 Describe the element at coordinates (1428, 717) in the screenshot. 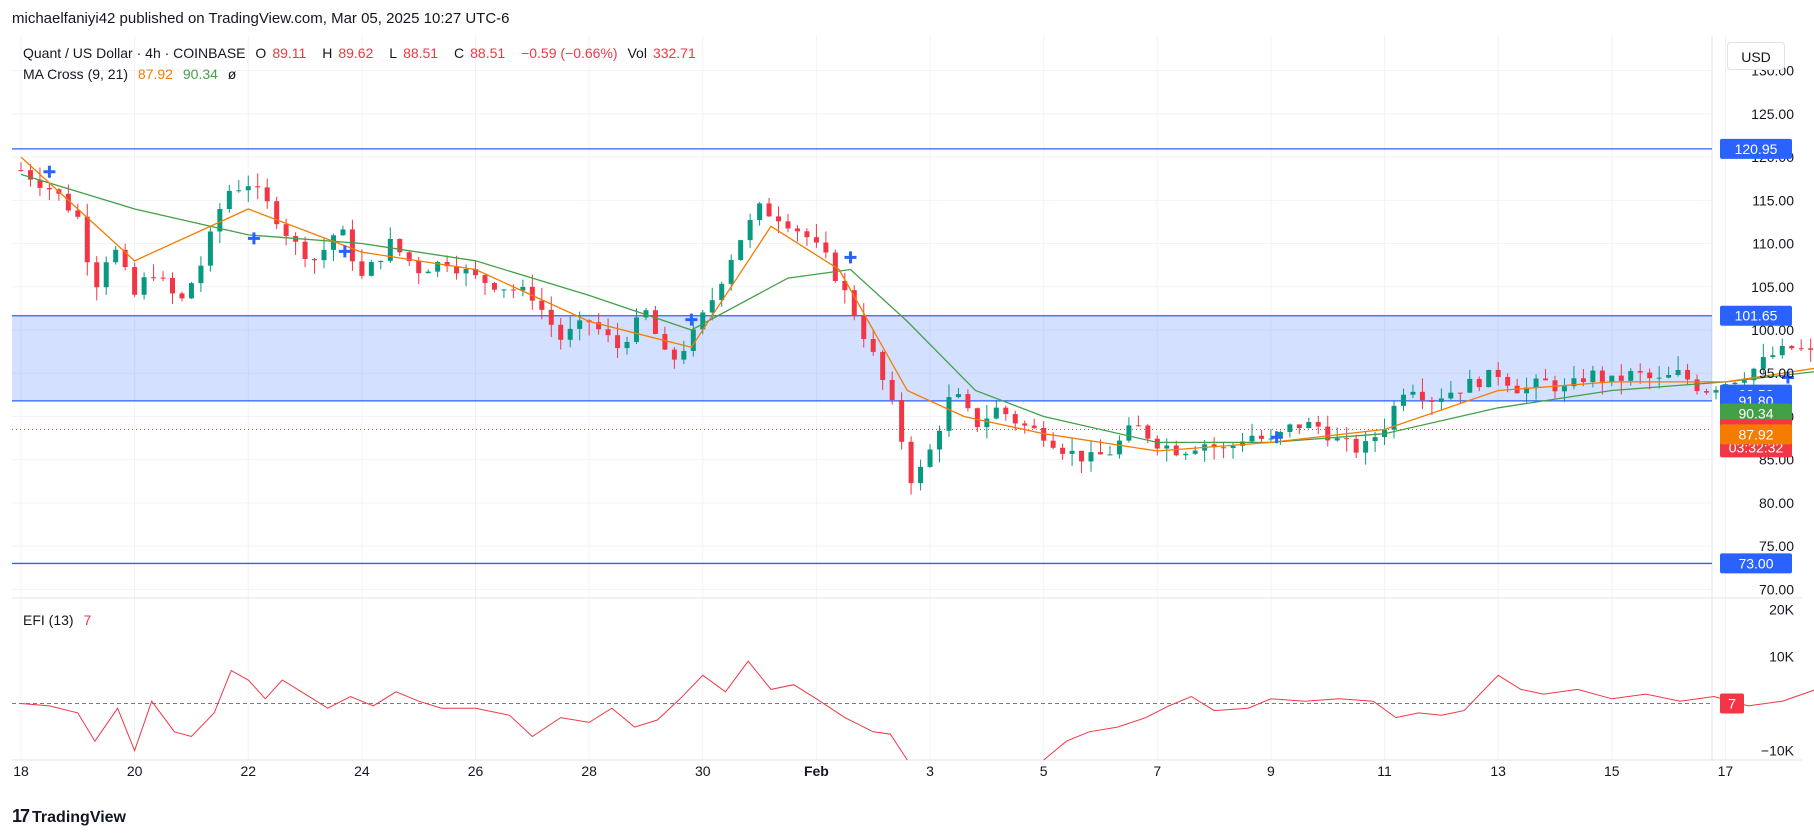

I see `efi-line` at that location.